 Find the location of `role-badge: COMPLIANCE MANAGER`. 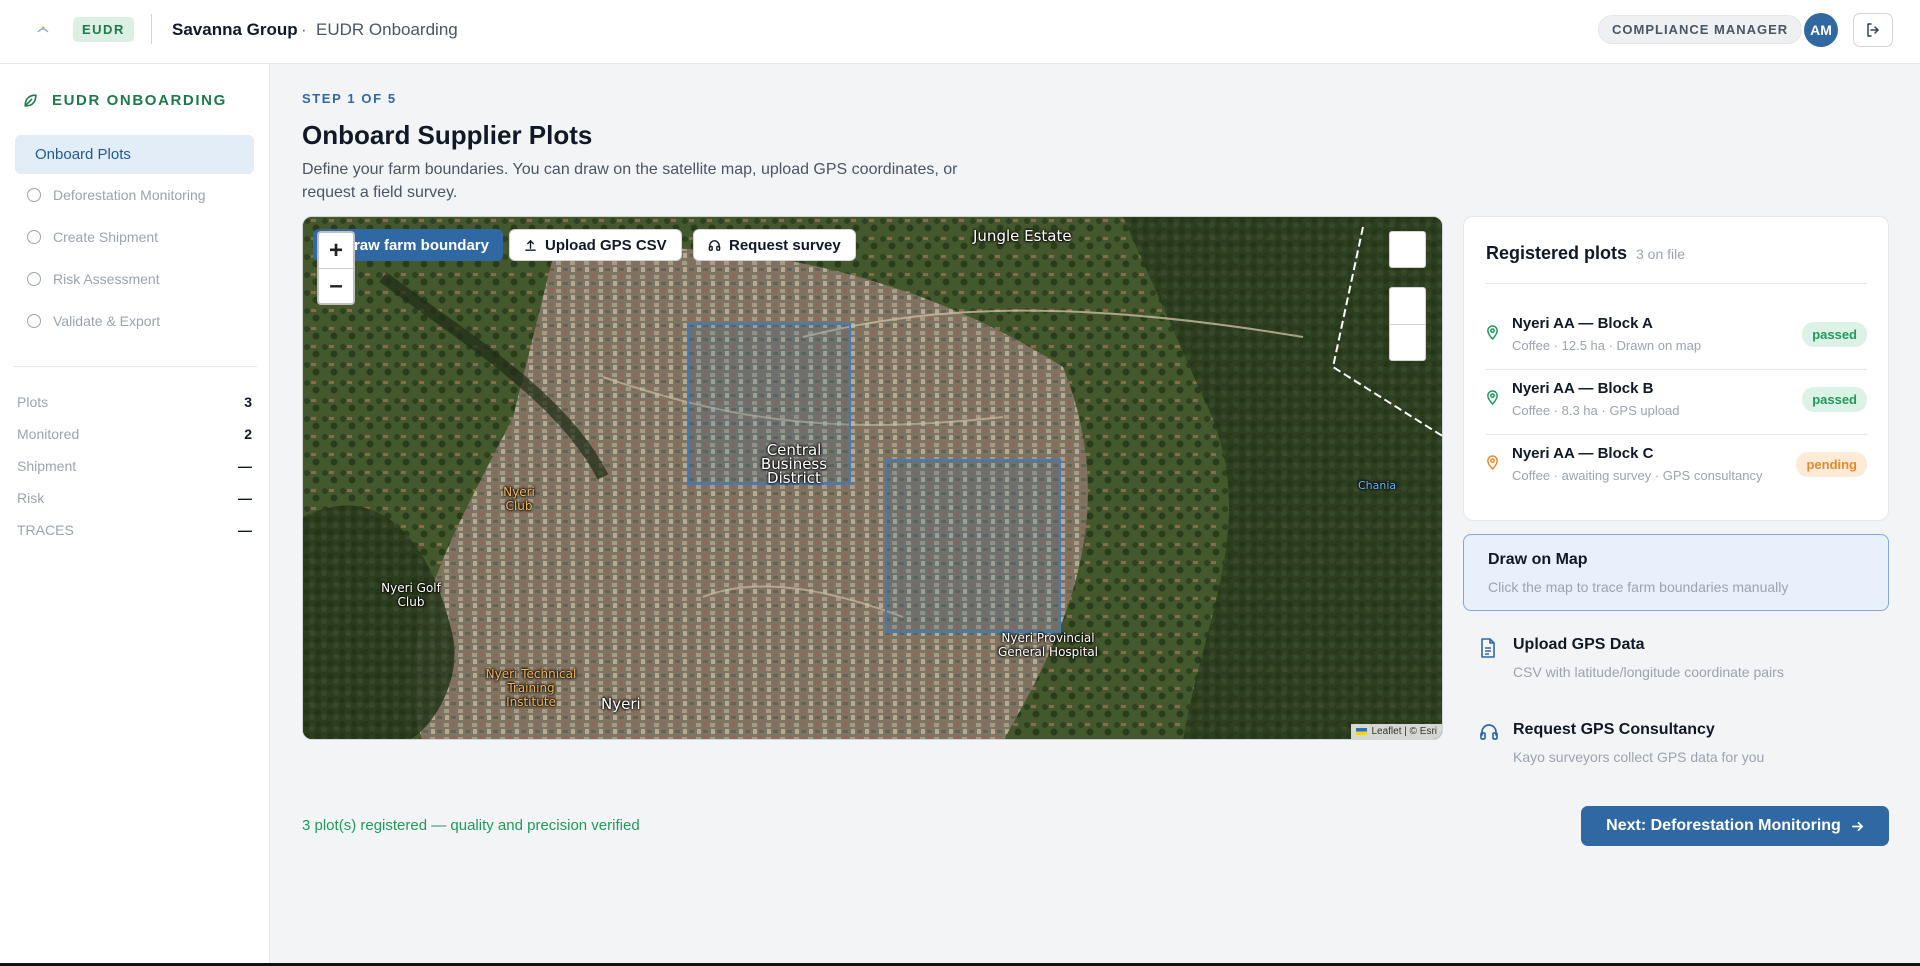

role-badge: COMPLIANCE MANAGER is located at coordinates (1700, 29).